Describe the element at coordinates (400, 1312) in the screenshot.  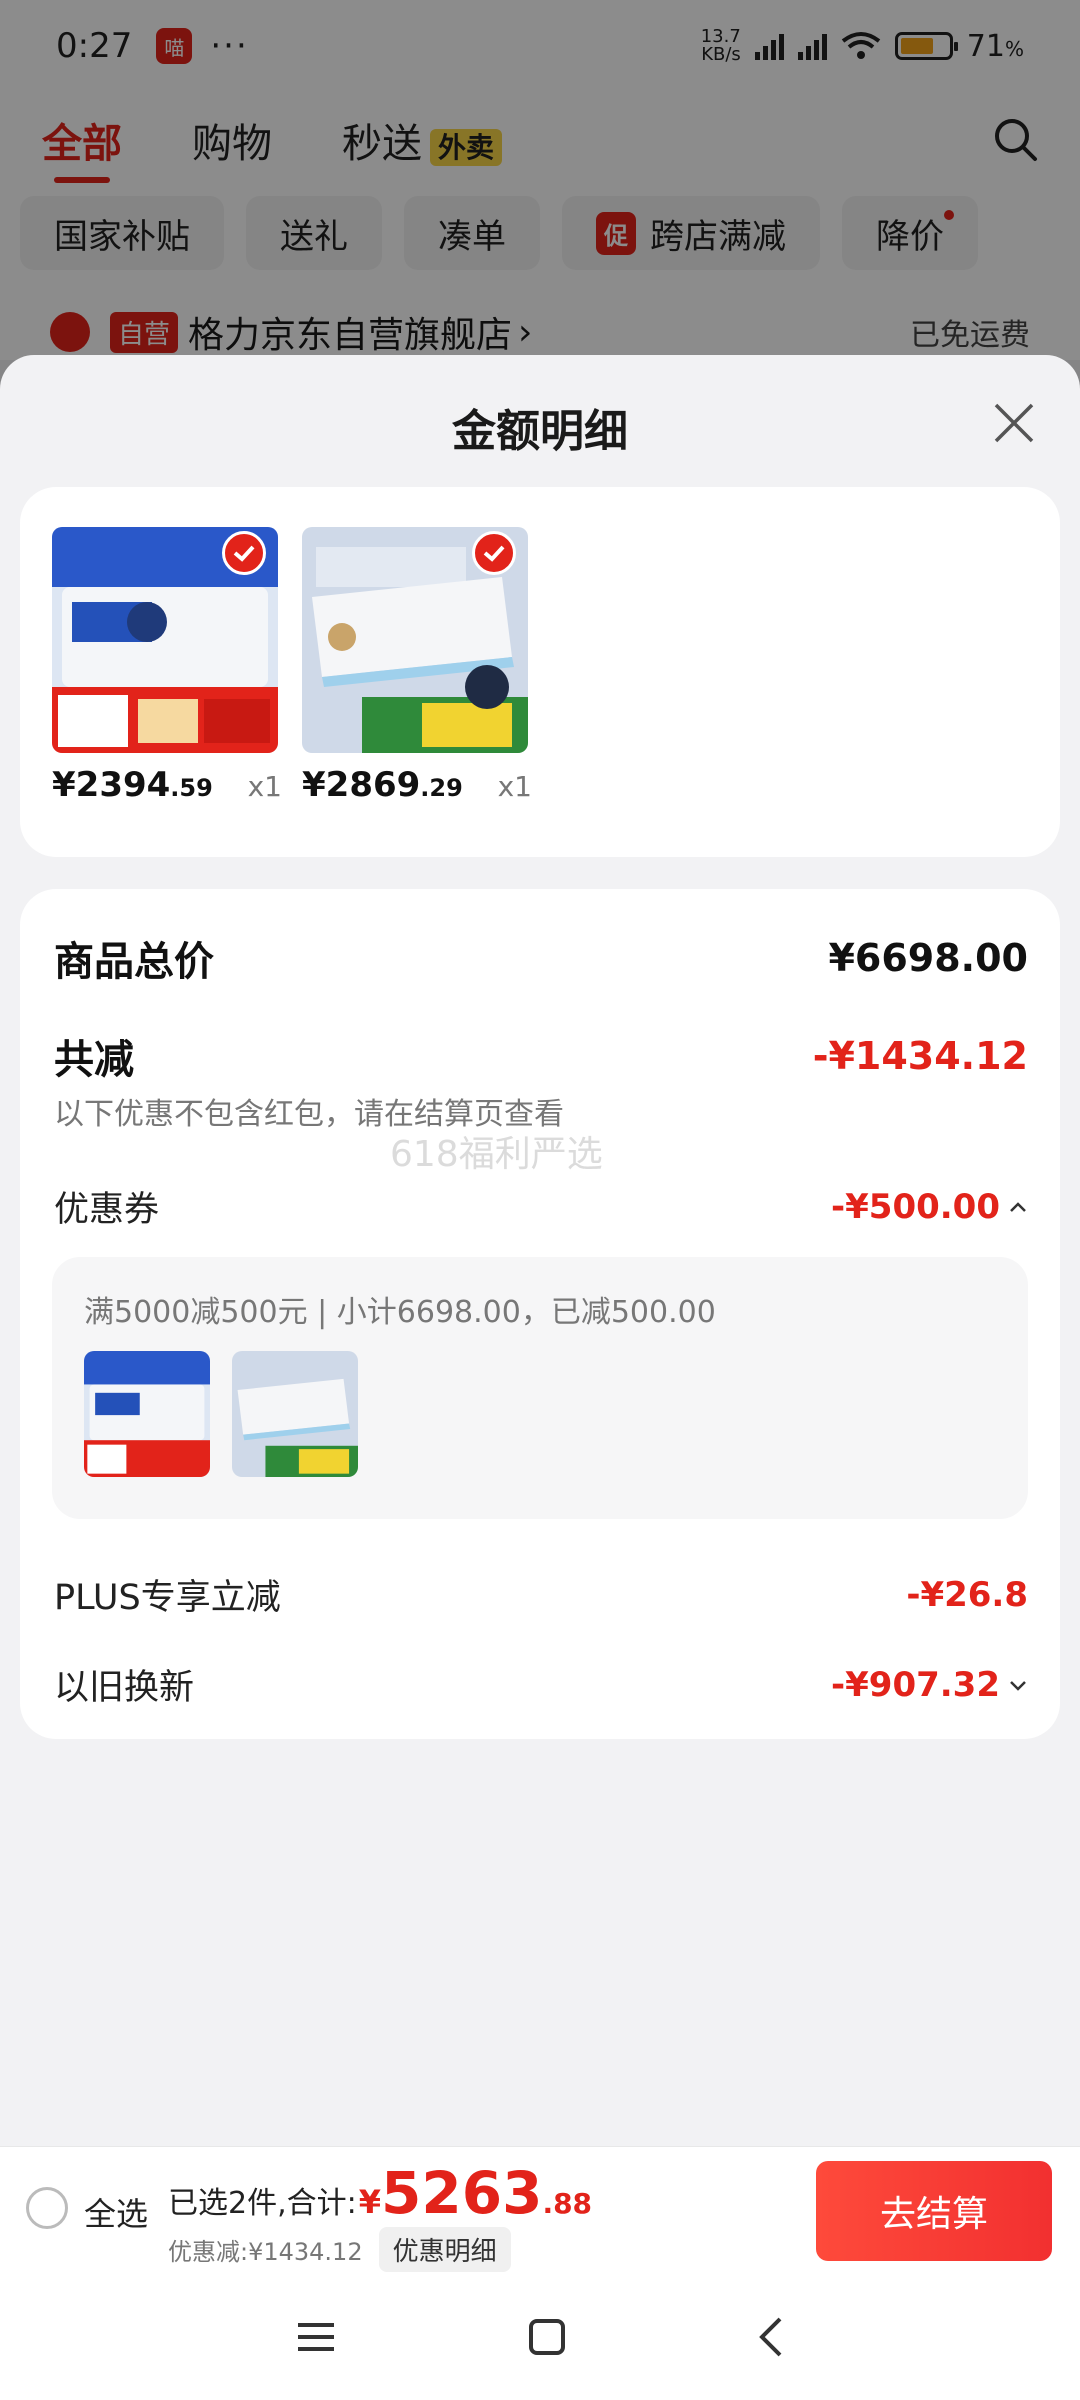
I see `coupon-description: 满5000减500元 | 小计6698.00，已减500.00` at that location.